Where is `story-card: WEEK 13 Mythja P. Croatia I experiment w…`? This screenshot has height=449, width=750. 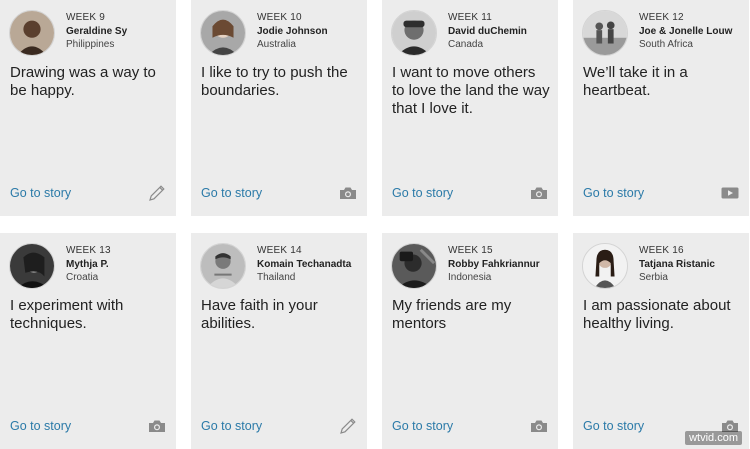 story-card: WEEK 13 Mythja P. Croatia I experiment w… is located at coordinates (88, 341).